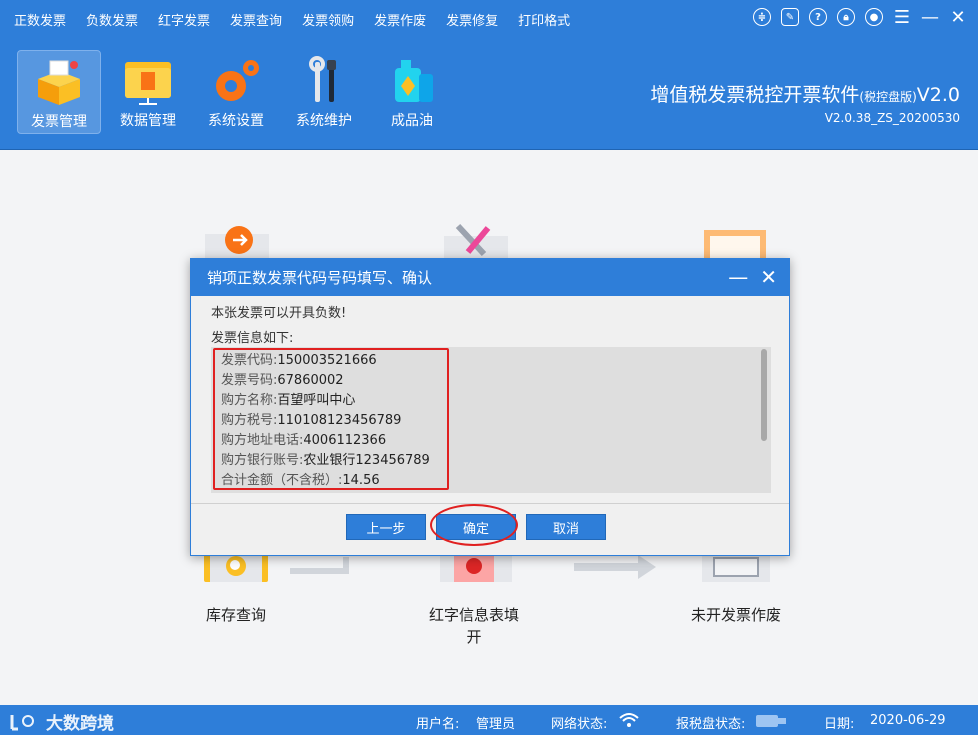 The image size is (978, 735). What do you see at coordinates (892, 118) in the screenshot?
I see `app-version: V2.0.38_ZS_20200530` at bounding box center [892, 118].